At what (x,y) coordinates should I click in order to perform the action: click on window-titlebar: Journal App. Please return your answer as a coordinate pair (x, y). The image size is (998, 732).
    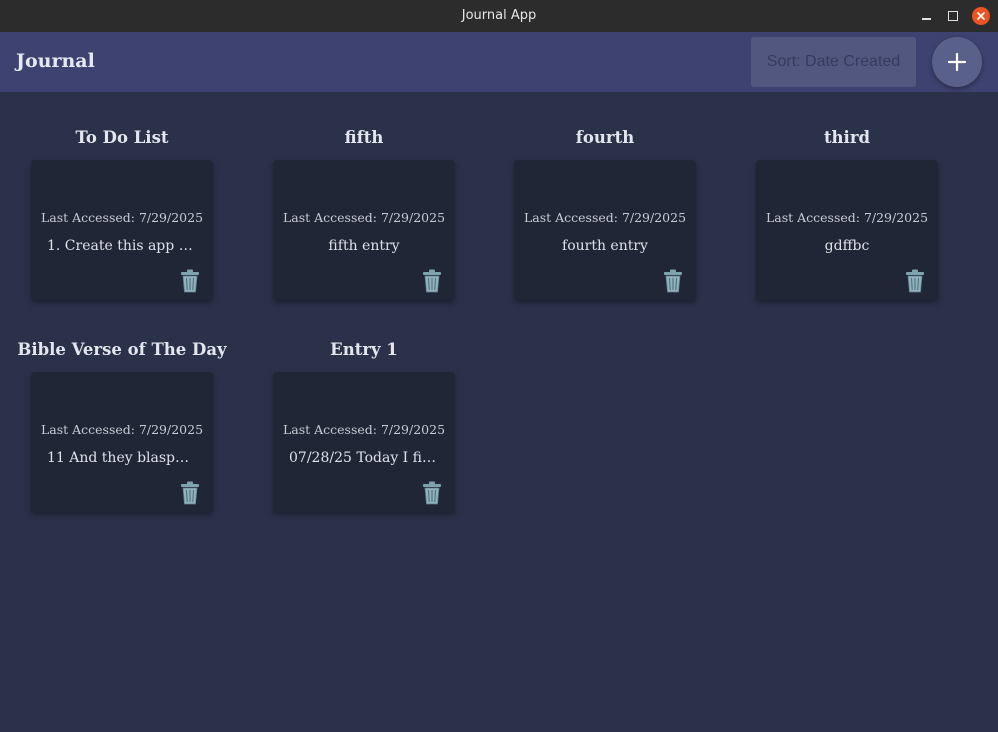
    Looking at the image, I should click on (499, 16).